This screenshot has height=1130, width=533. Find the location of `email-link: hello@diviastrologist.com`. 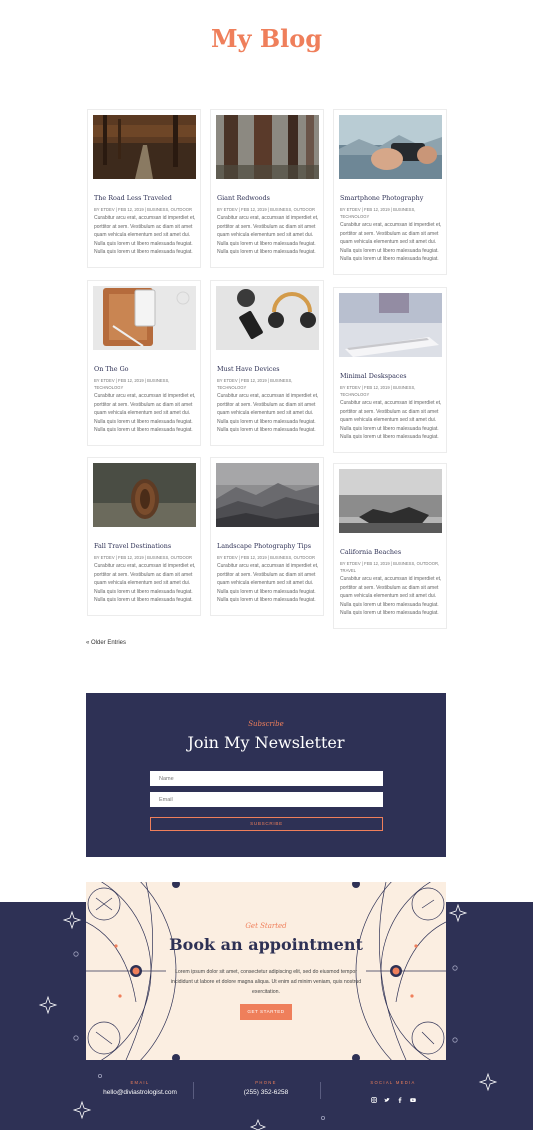

email-link: hello@diviastrologist.com is located at coordinates (140, 1092).